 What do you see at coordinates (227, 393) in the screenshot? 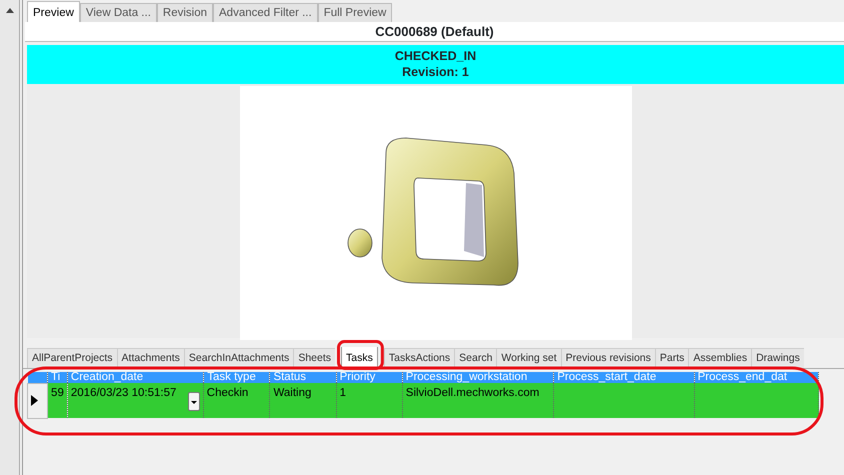
I see `table-cell: Checkin` at bounding box center [227, 393].